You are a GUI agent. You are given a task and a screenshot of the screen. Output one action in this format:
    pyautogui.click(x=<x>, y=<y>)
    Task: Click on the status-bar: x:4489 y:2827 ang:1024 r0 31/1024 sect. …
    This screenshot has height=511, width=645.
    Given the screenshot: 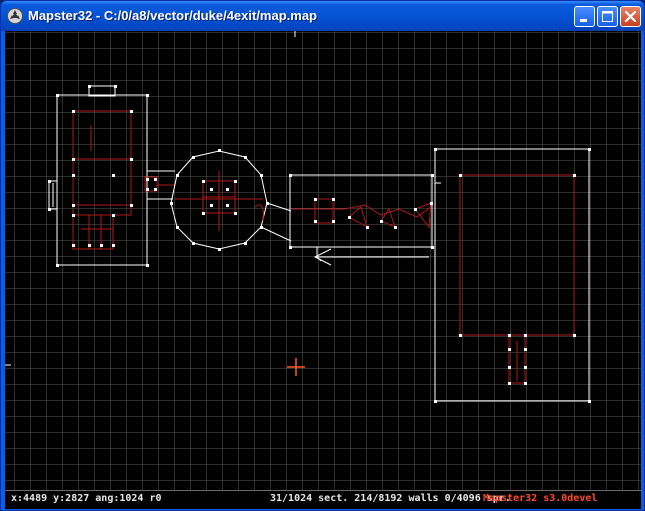 What is the action you would take?
    pyautogui.click(x=323, y=499)
    